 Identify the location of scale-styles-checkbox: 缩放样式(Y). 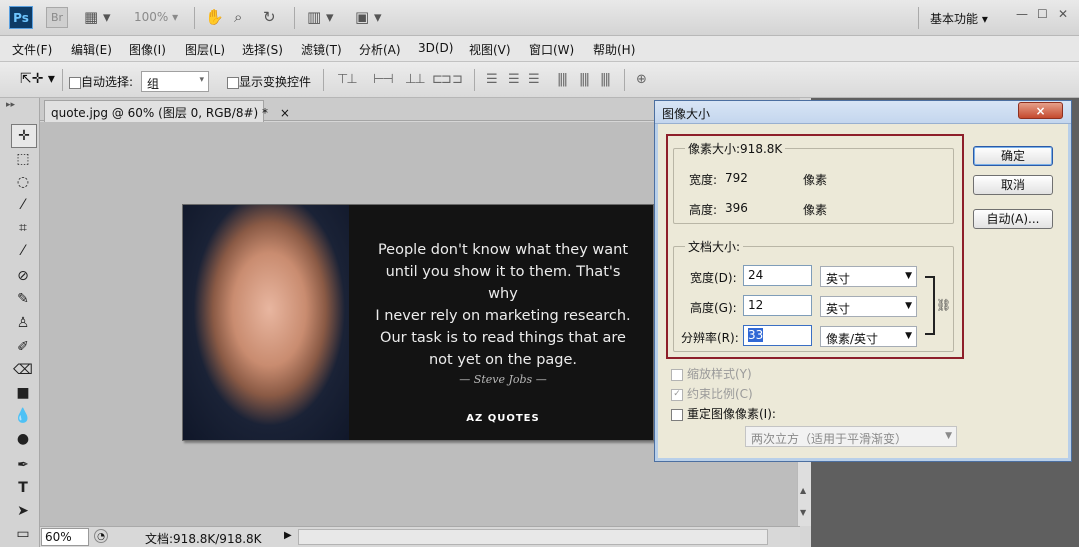
(711, 373).